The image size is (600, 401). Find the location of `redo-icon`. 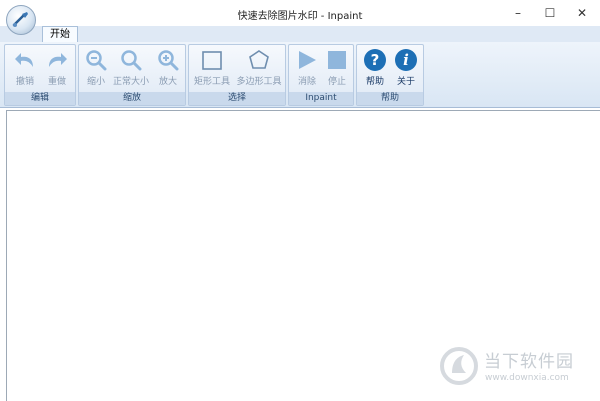

redo-icon is located at coordinates (58, 60).